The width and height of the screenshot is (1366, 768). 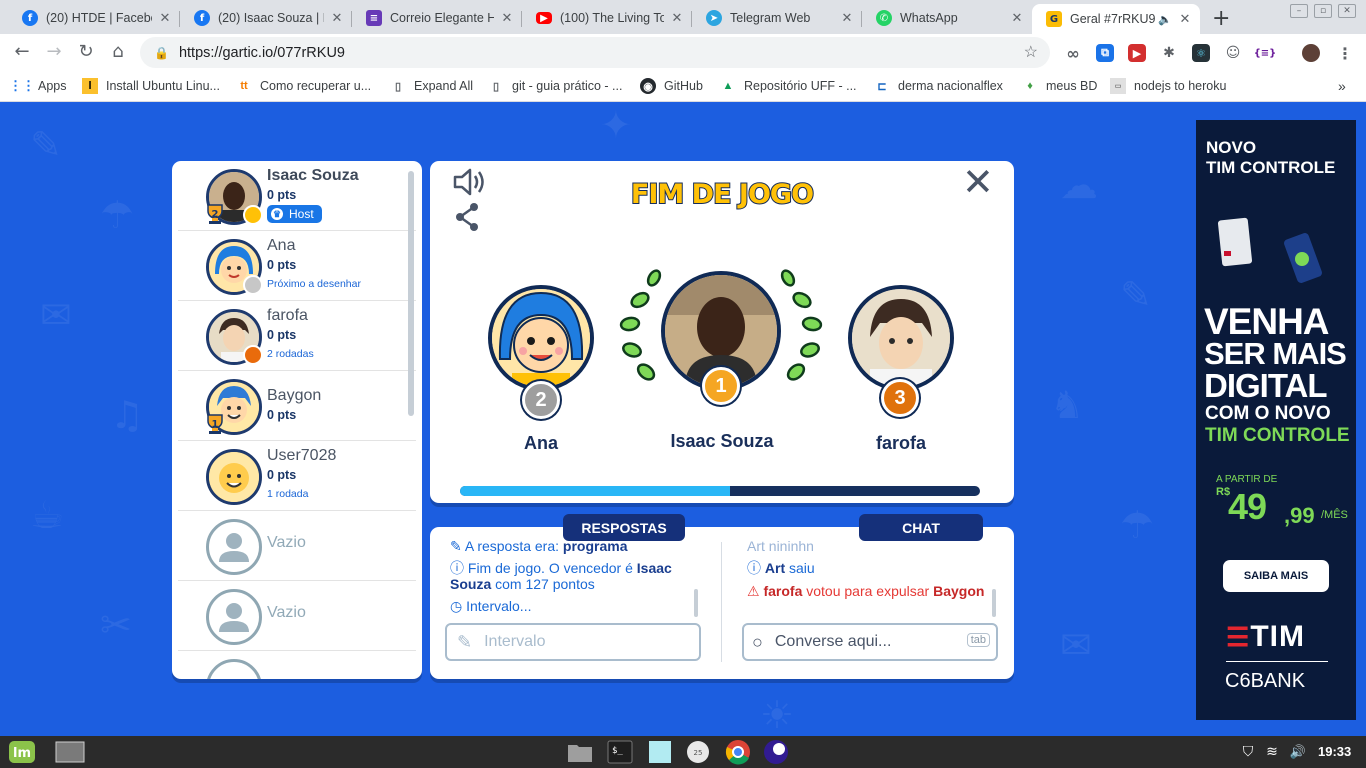 I want to click on bookmark-item: ◉ GitHub, so click(x=671, y=86).